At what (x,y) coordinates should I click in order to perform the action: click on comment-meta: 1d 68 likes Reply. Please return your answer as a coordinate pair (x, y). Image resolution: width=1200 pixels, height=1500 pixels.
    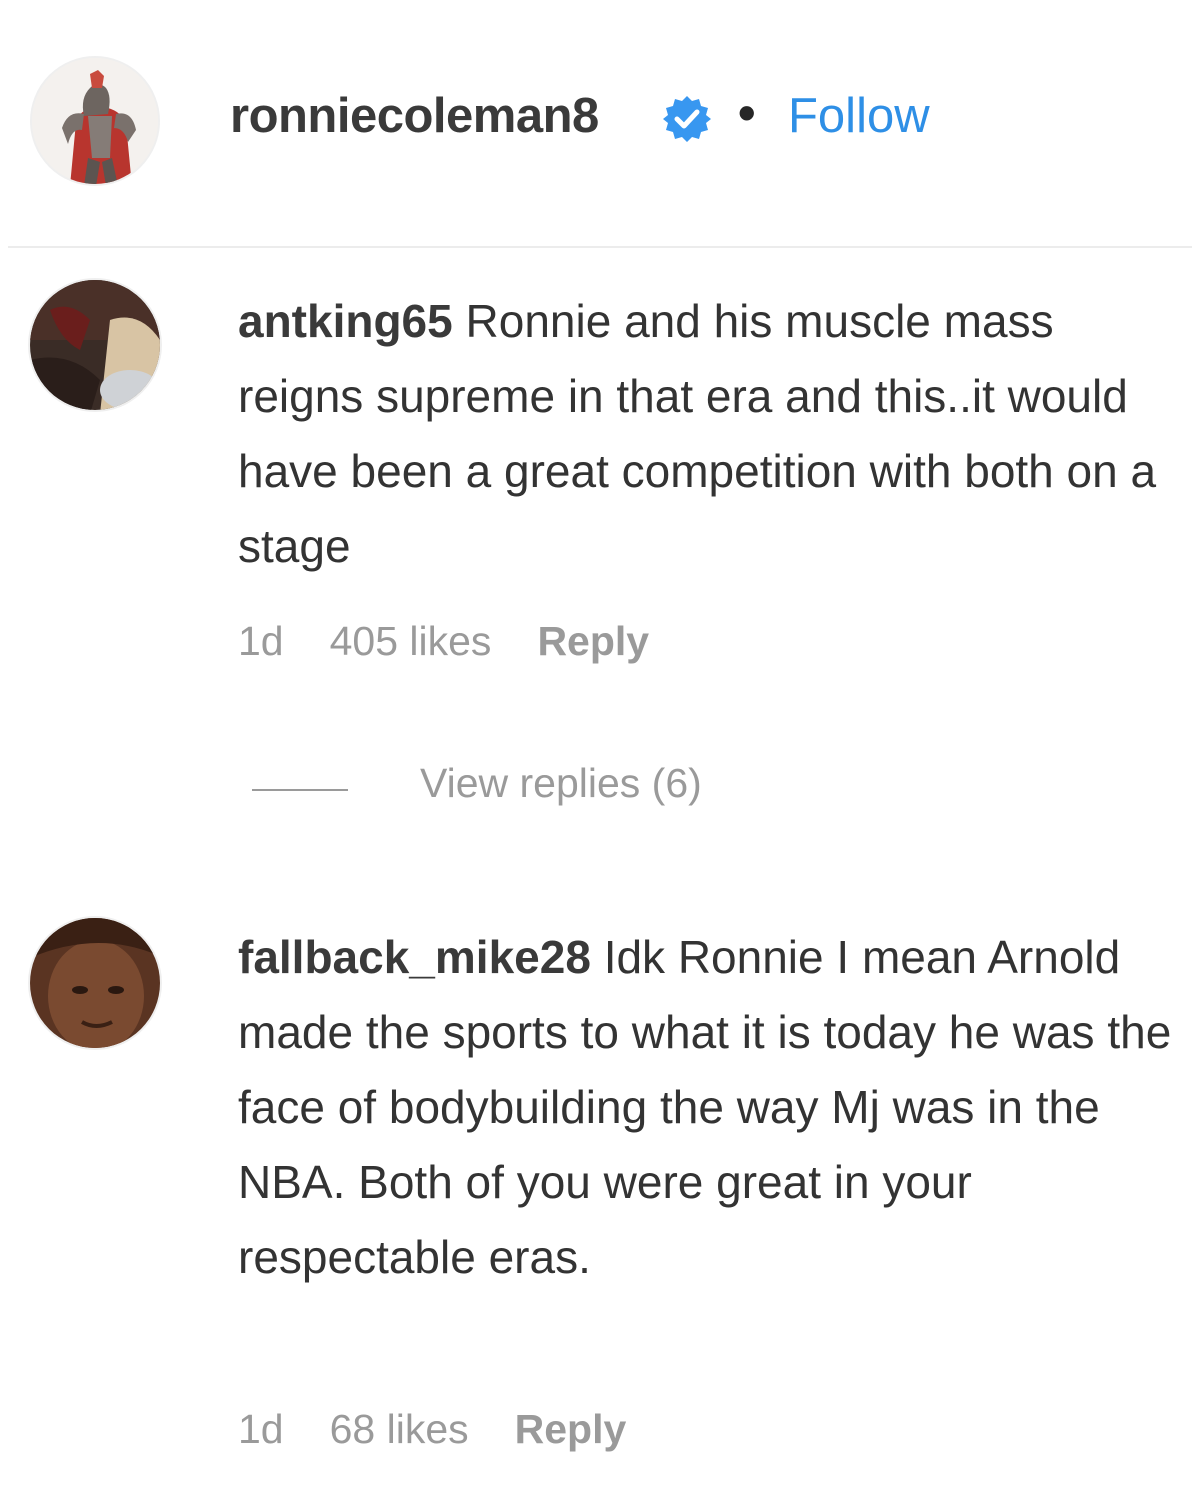
    Looking at the image, I should click on (455, 1429).